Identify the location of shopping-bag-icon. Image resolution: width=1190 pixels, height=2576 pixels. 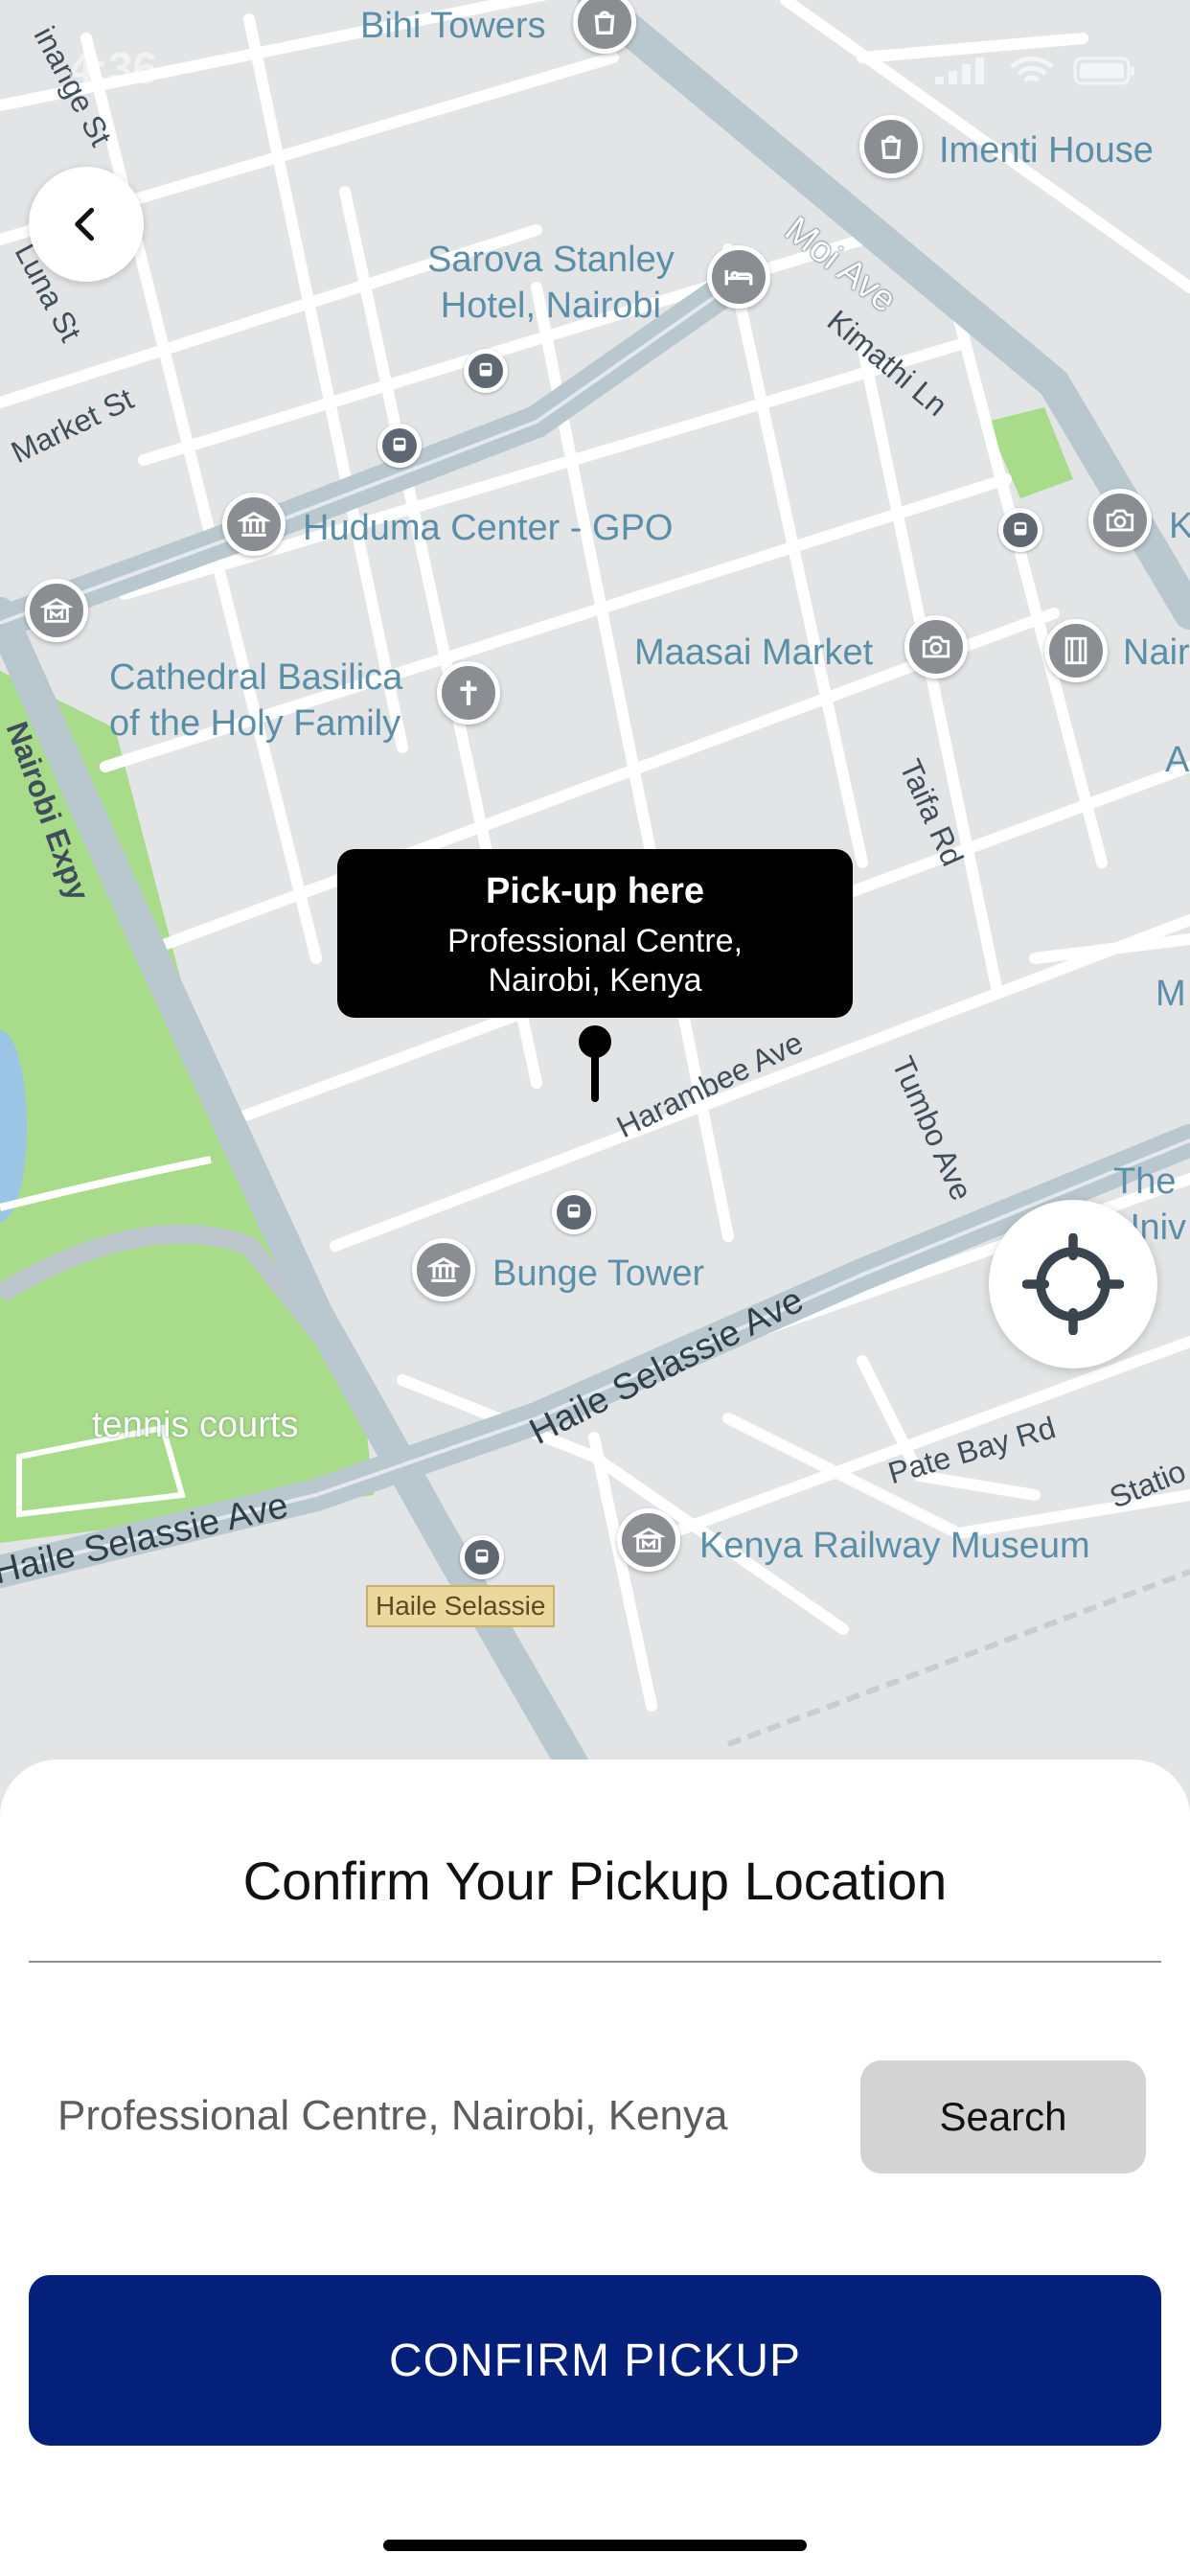
(891, 146).